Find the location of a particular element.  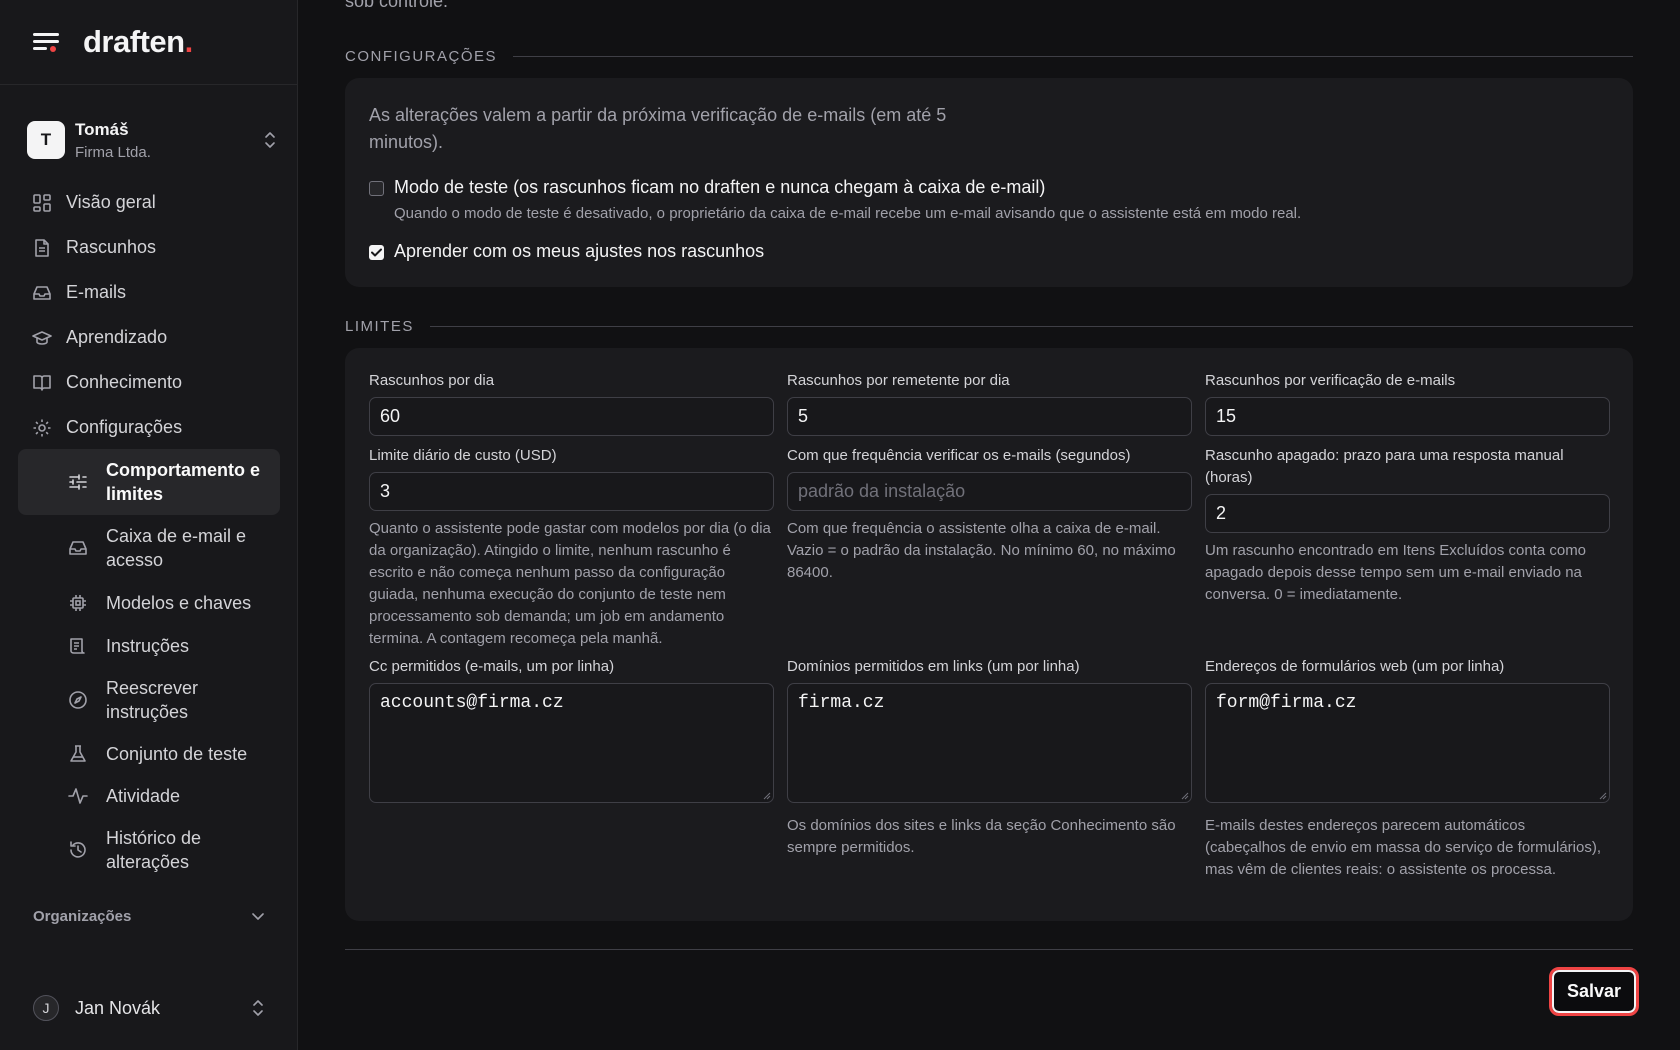

divider is located at coordinates (989, 949).